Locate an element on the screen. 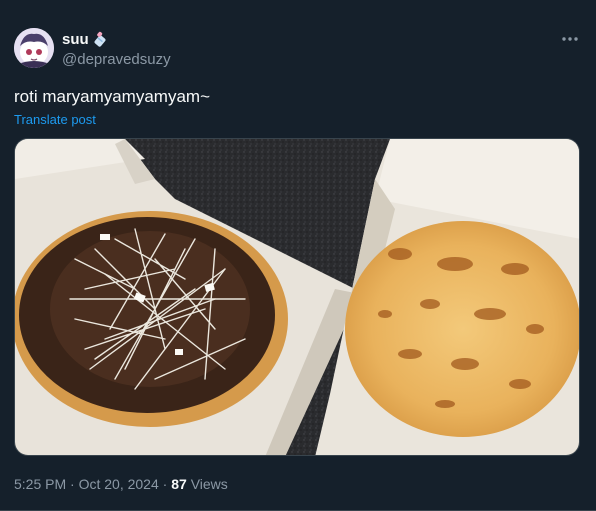  author-name-row: suu is located at coordinates (85, 39).